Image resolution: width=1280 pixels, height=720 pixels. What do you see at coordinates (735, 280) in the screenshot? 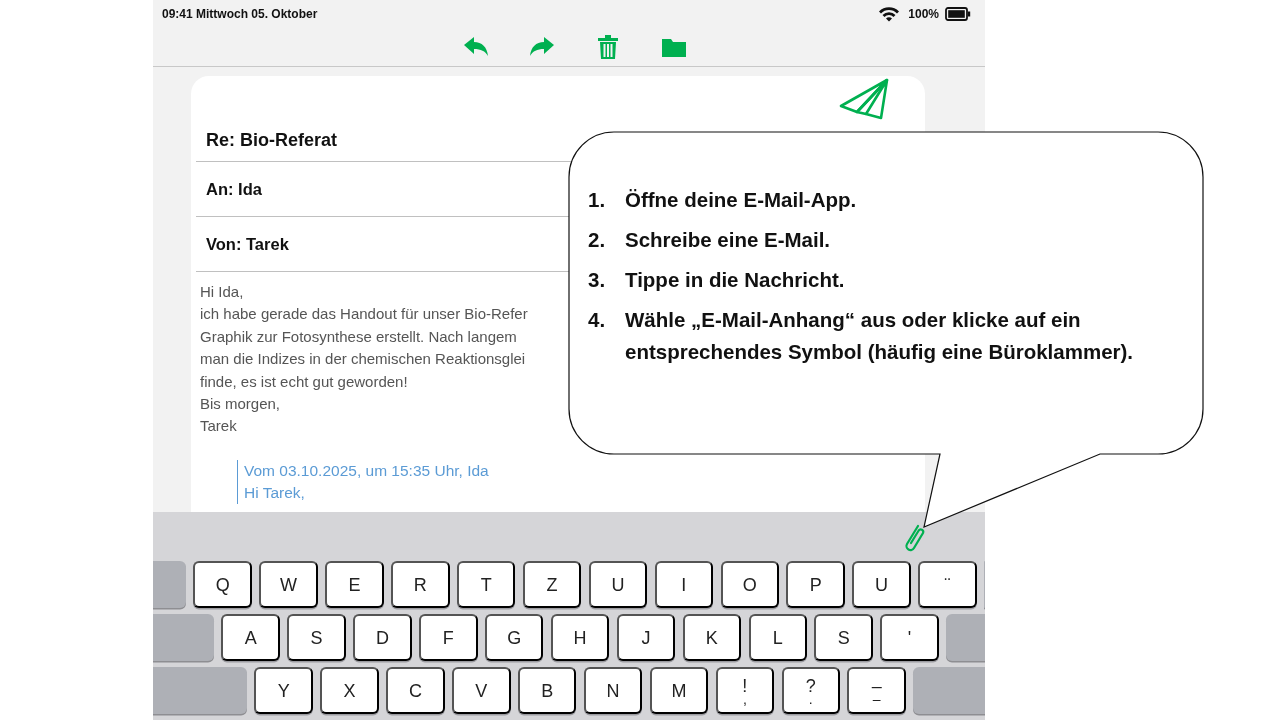
I see `step-text: Tippe in die Nachricht.` at bounding box center [735, 280].